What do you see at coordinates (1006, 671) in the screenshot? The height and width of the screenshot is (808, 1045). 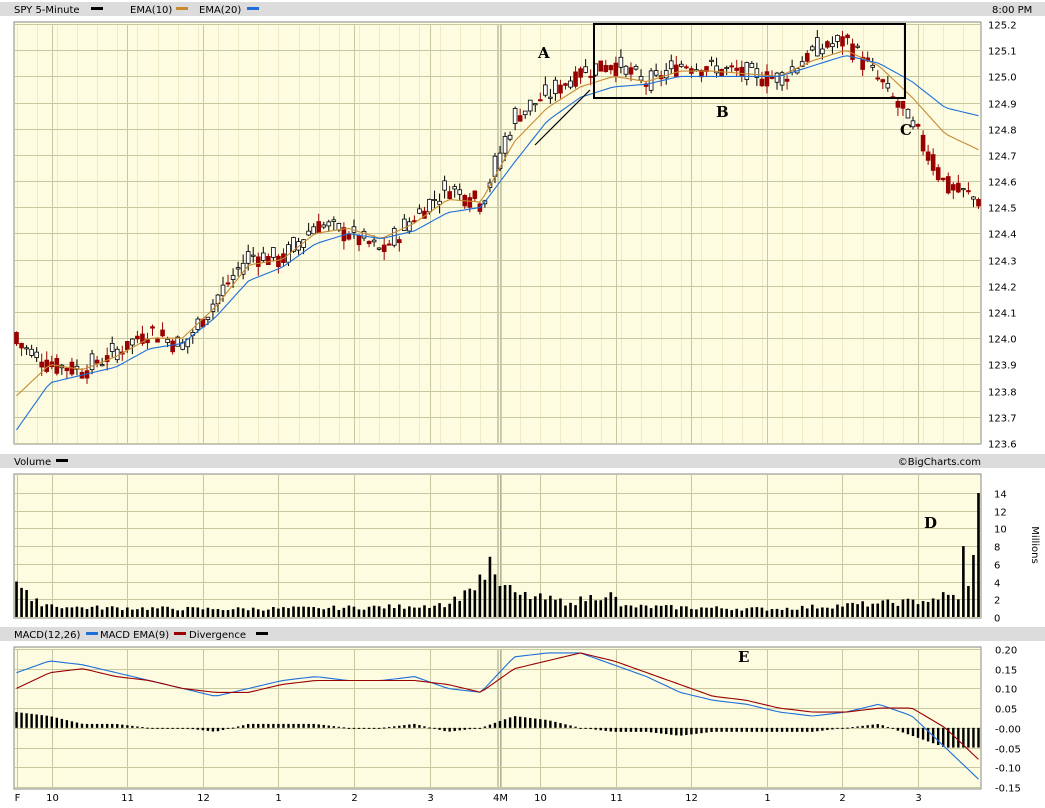 I see `macd-tick-label: 0.15` at bounding box center [1006, 671].